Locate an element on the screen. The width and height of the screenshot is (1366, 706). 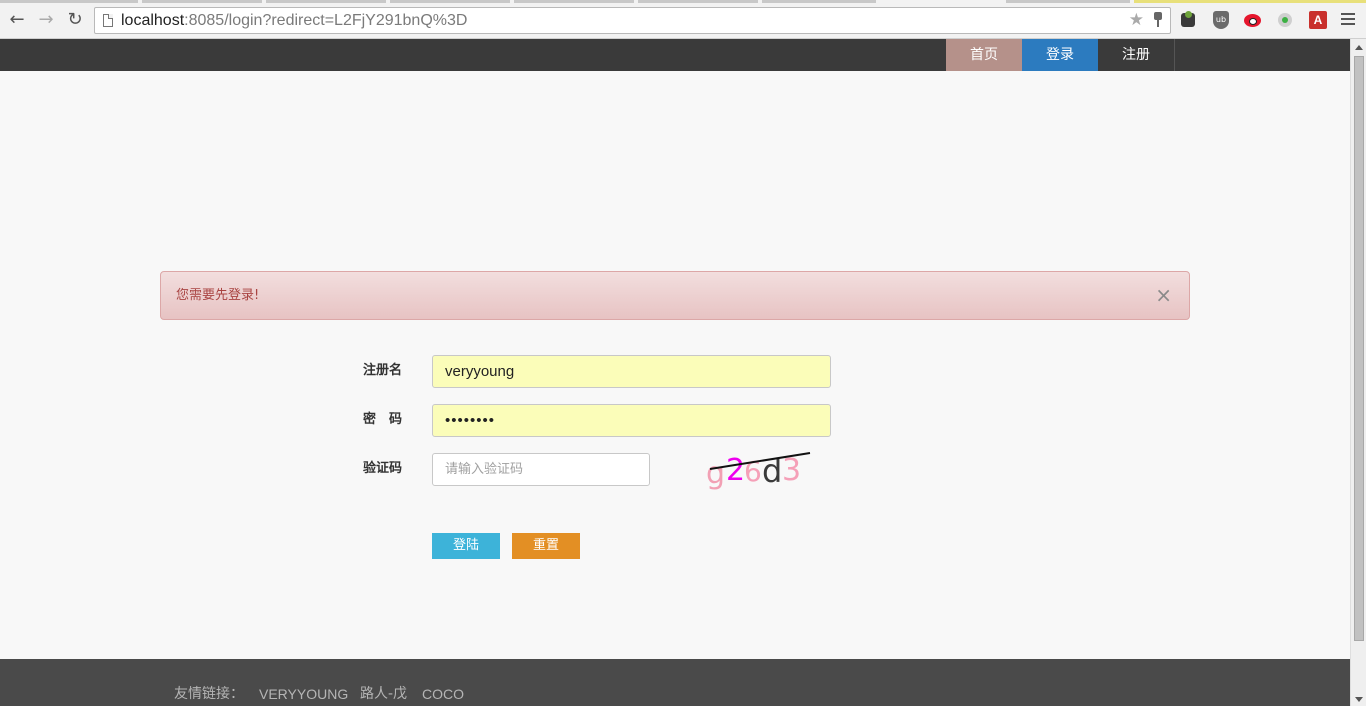
scroll-thumb is located at coordinates (1359, 348).